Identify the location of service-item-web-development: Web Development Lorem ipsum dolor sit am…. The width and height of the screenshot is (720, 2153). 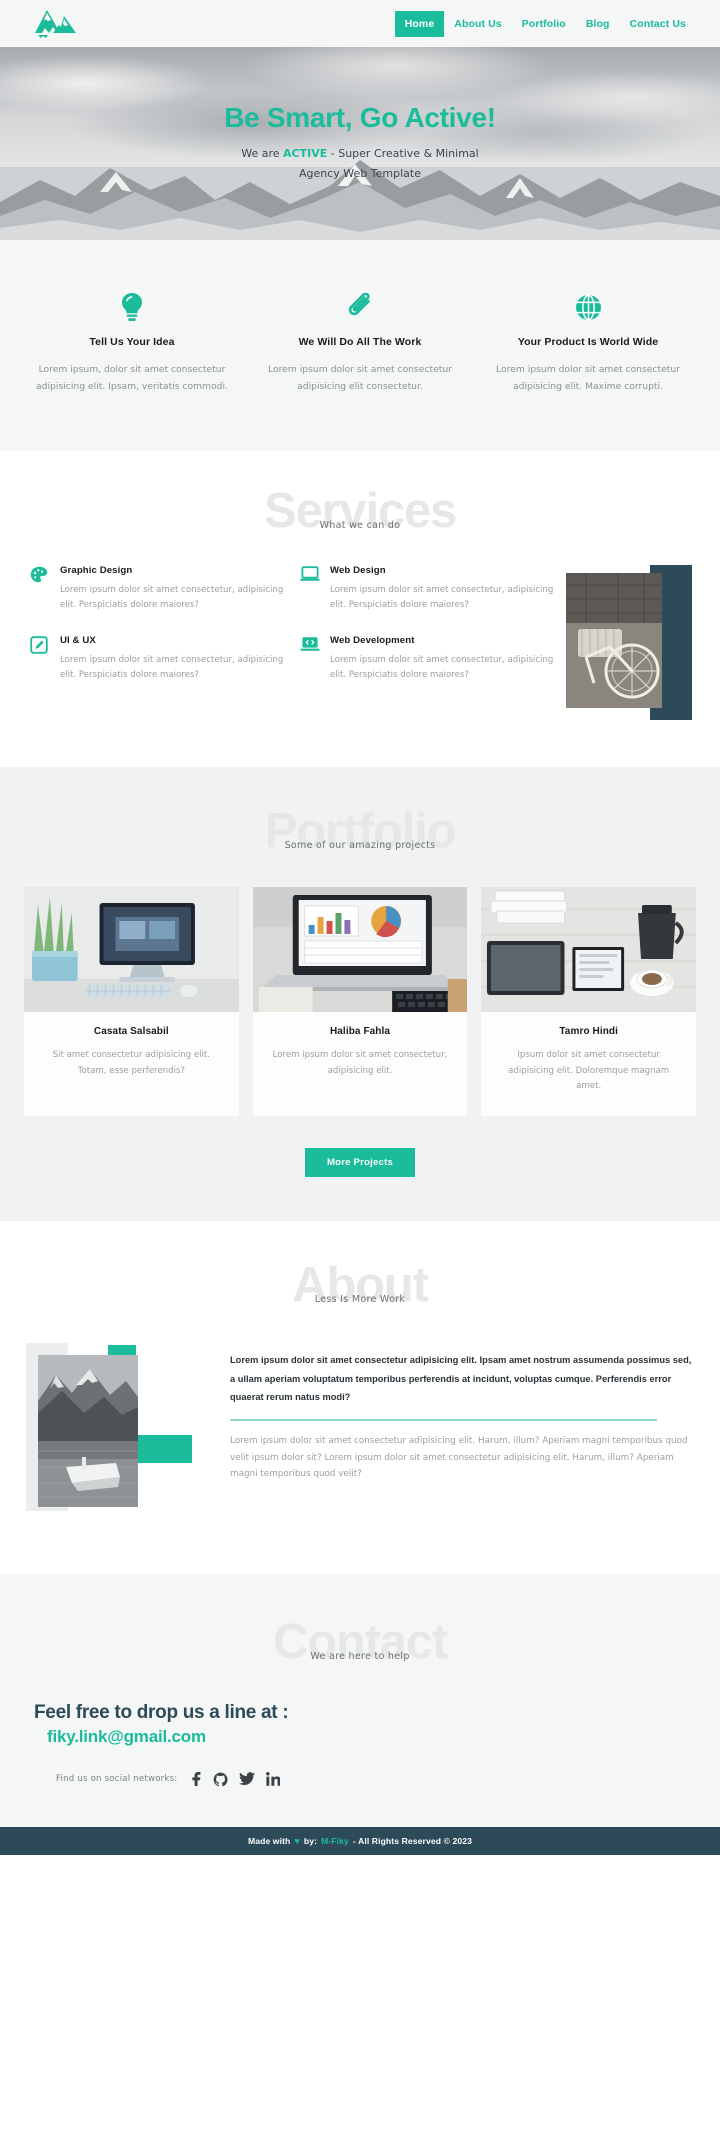
(430, 659).